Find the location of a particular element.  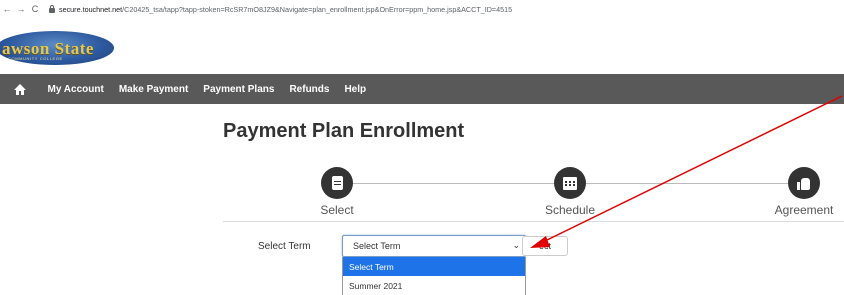

step-select: Select is located at coordinates (337, 192).